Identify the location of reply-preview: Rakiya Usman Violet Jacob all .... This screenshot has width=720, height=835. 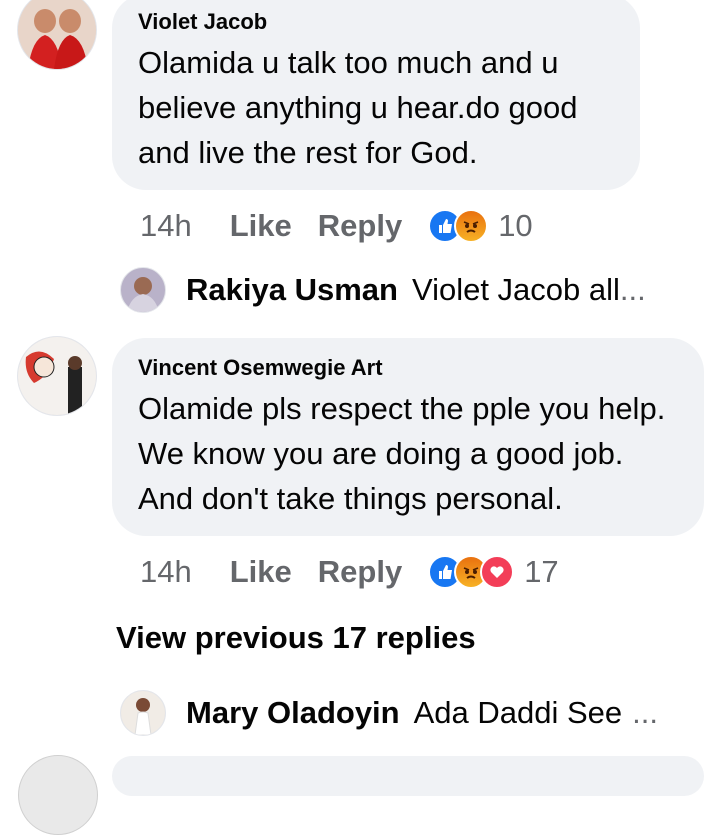
(383, 290).